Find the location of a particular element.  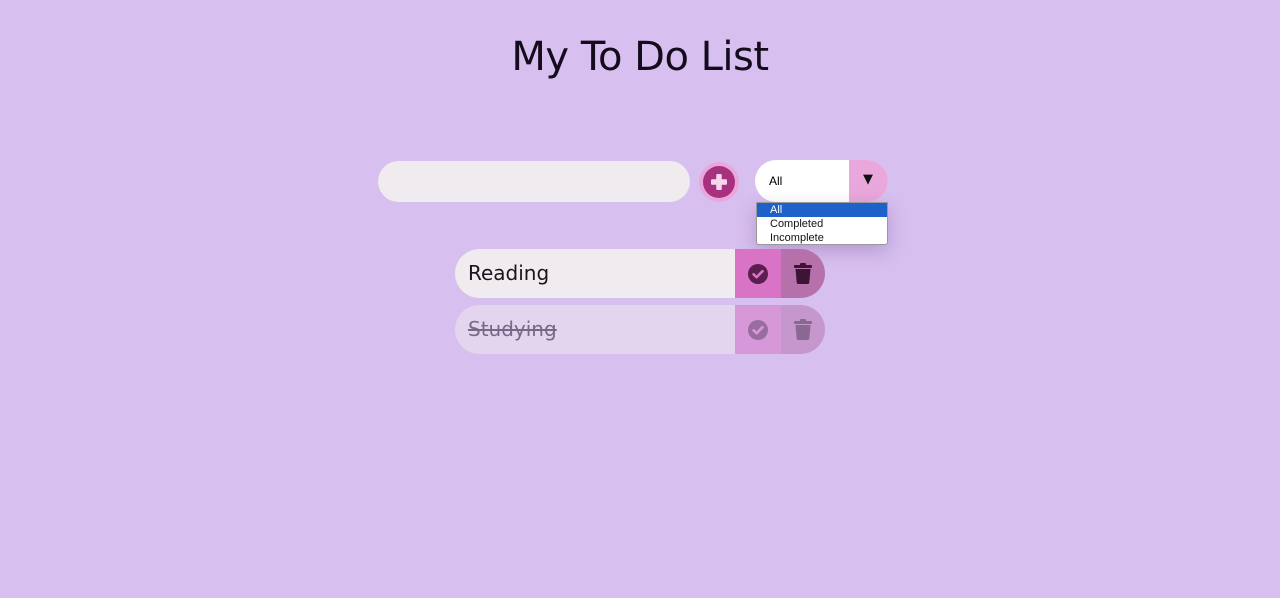

todo-input is located at coordinates (534, 181).